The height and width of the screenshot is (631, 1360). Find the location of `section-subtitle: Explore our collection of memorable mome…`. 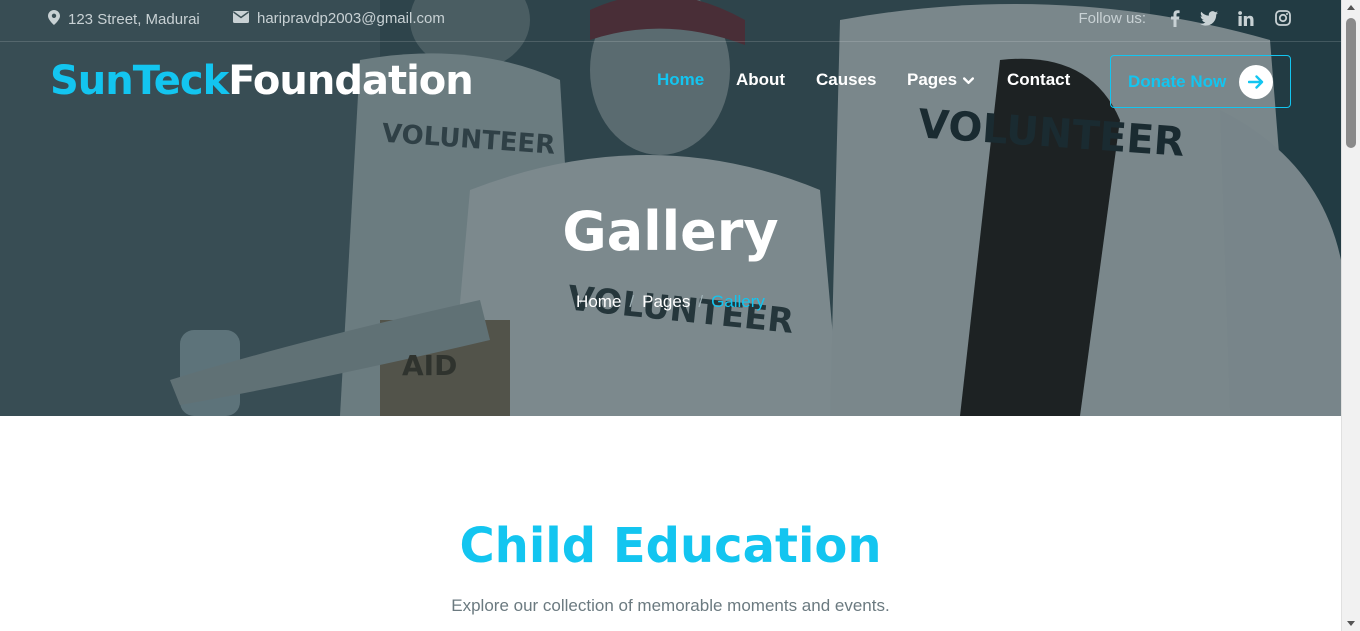

section-subtitle: Explore our collection of memorable mome… is located at coordinates (670, 605).